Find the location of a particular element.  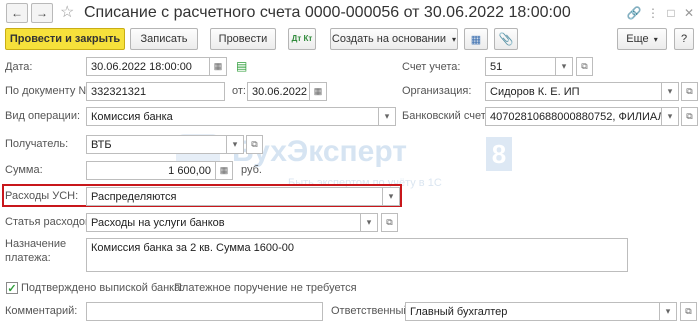

doc-number-field: 332321321 is located at coordinates (155, 91).